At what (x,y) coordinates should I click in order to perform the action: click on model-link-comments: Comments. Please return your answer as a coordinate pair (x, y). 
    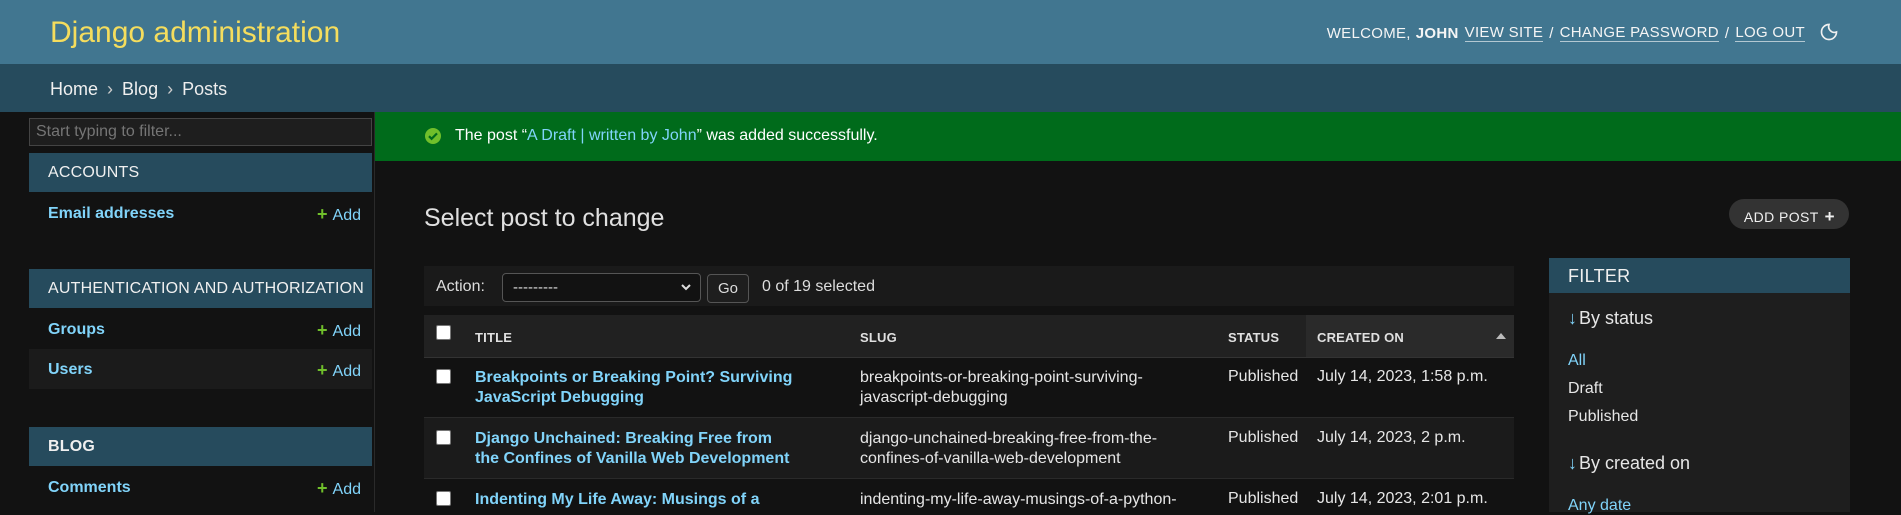
    Looking at the image, I should click on (89, 487).